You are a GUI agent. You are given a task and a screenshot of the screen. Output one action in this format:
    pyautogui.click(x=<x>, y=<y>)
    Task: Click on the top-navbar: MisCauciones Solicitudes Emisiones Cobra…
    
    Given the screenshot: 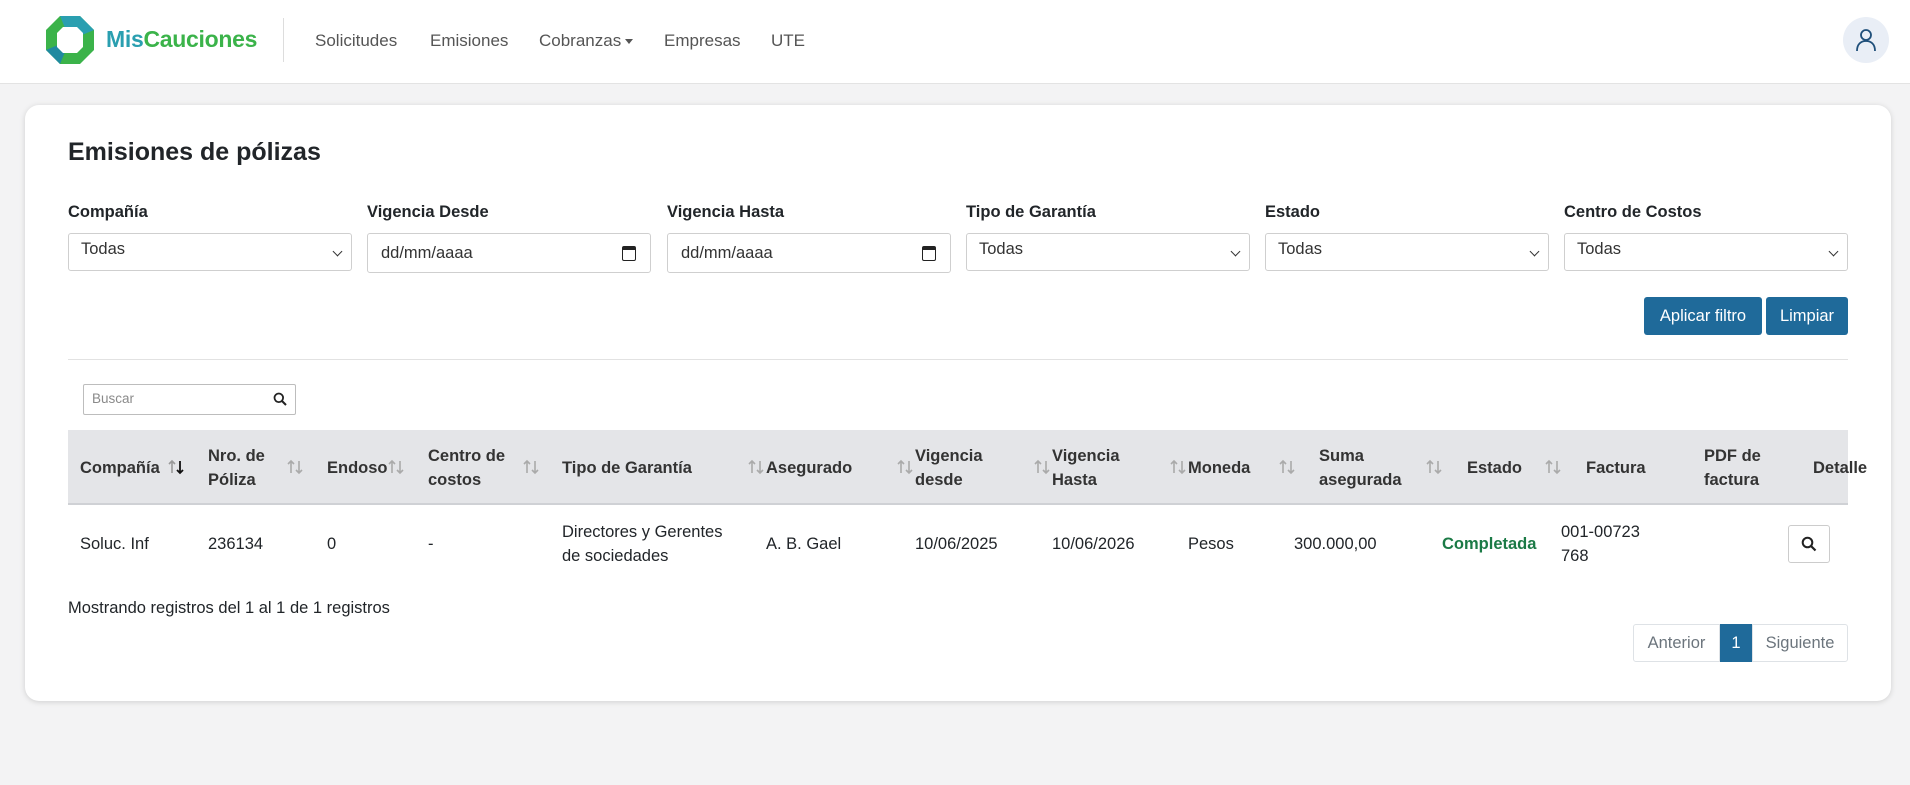 What is the action you would take?
    pyautogui.click(x=955, y=42)
    